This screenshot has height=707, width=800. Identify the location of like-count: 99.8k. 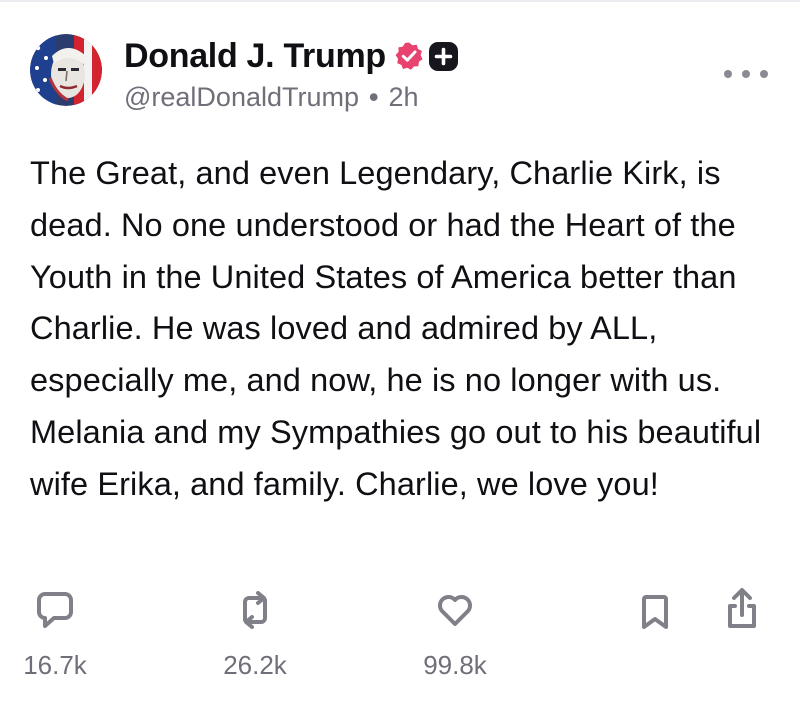
(455, 665).